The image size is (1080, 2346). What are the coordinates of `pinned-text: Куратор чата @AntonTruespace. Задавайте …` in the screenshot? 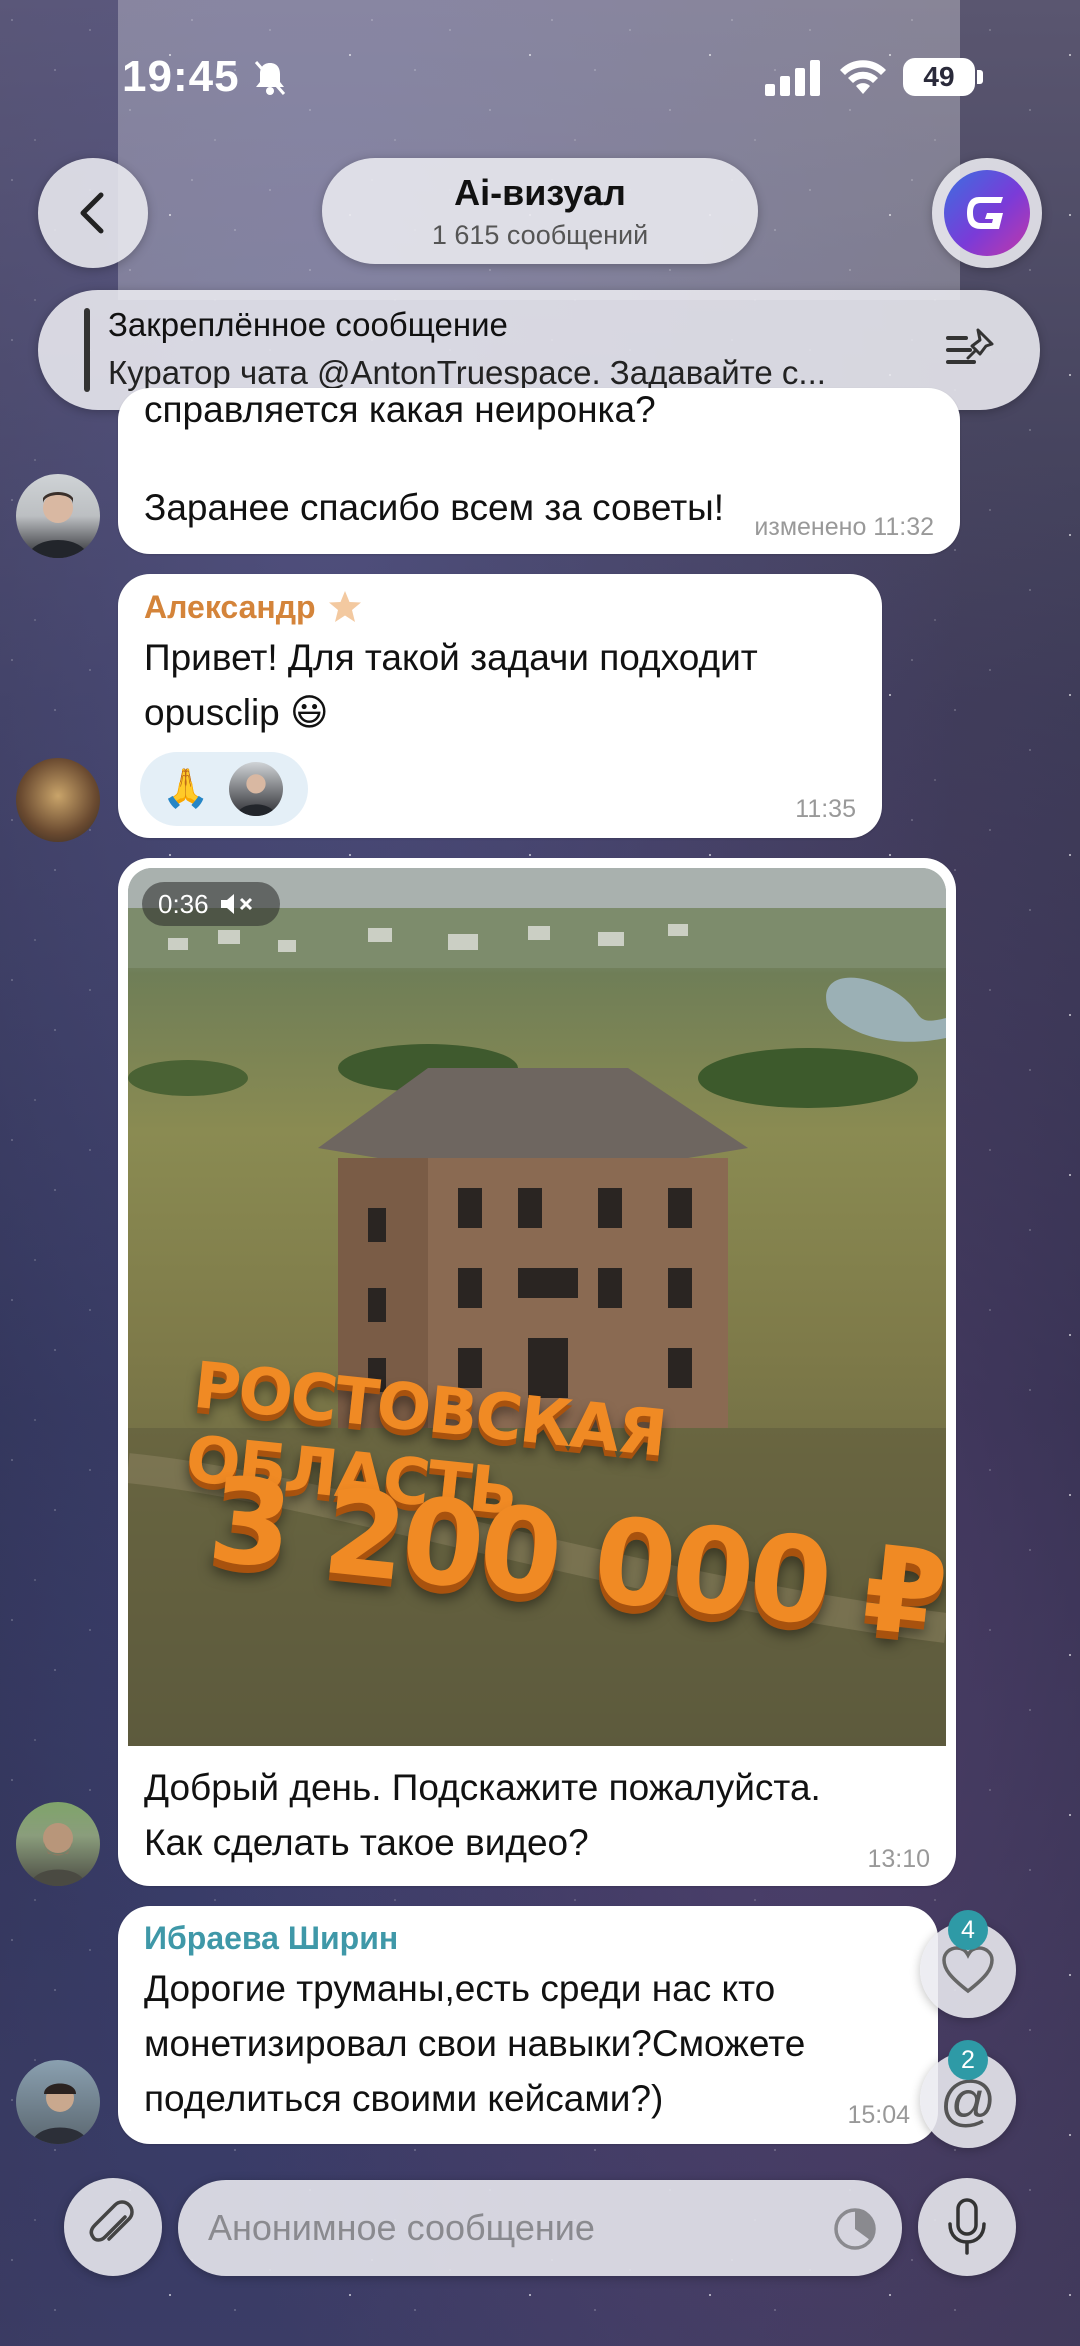 It's located at (467, 372).